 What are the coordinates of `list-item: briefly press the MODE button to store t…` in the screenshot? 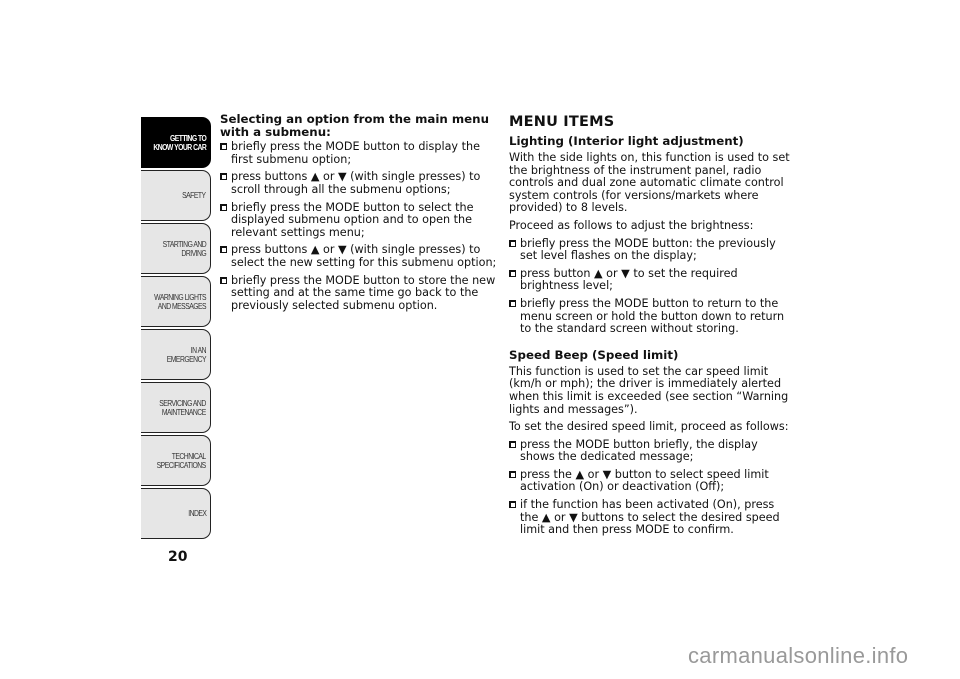 It's located at (360, 293).